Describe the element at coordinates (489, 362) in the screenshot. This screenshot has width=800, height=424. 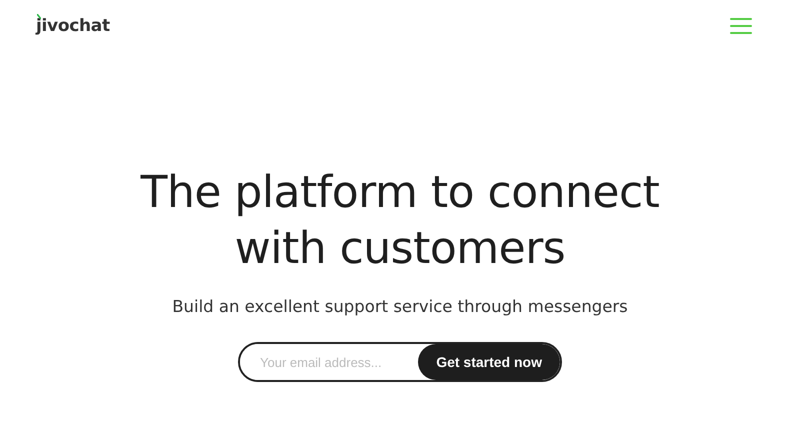
I see `get-started-button: Get started now` at that location.